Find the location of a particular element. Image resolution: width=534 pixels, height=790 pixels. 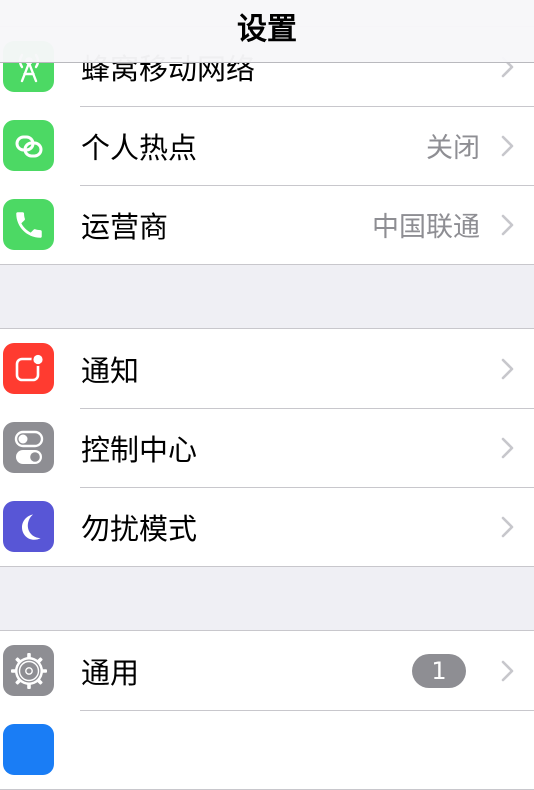

control-center-row: 控制中心 is located at coordinates (267, 447).